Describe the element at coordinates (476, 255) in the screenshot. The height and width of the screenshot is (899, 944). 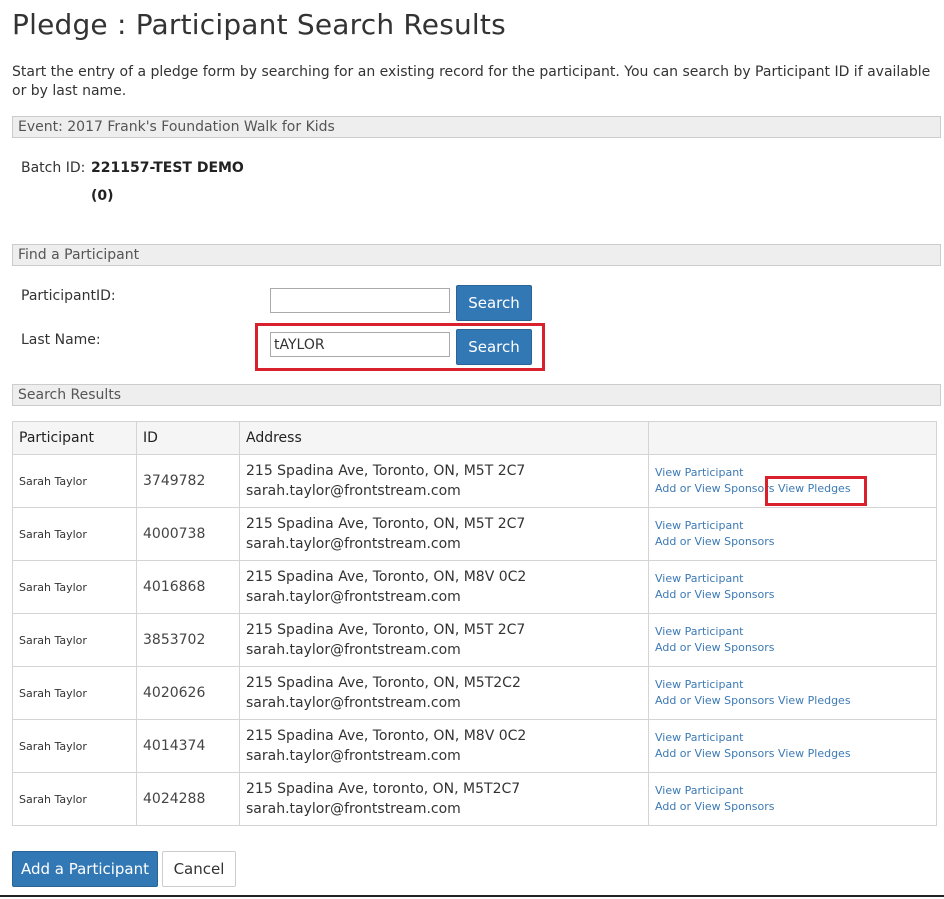
I see `find-participant-bar: Find a Participant` at that location.